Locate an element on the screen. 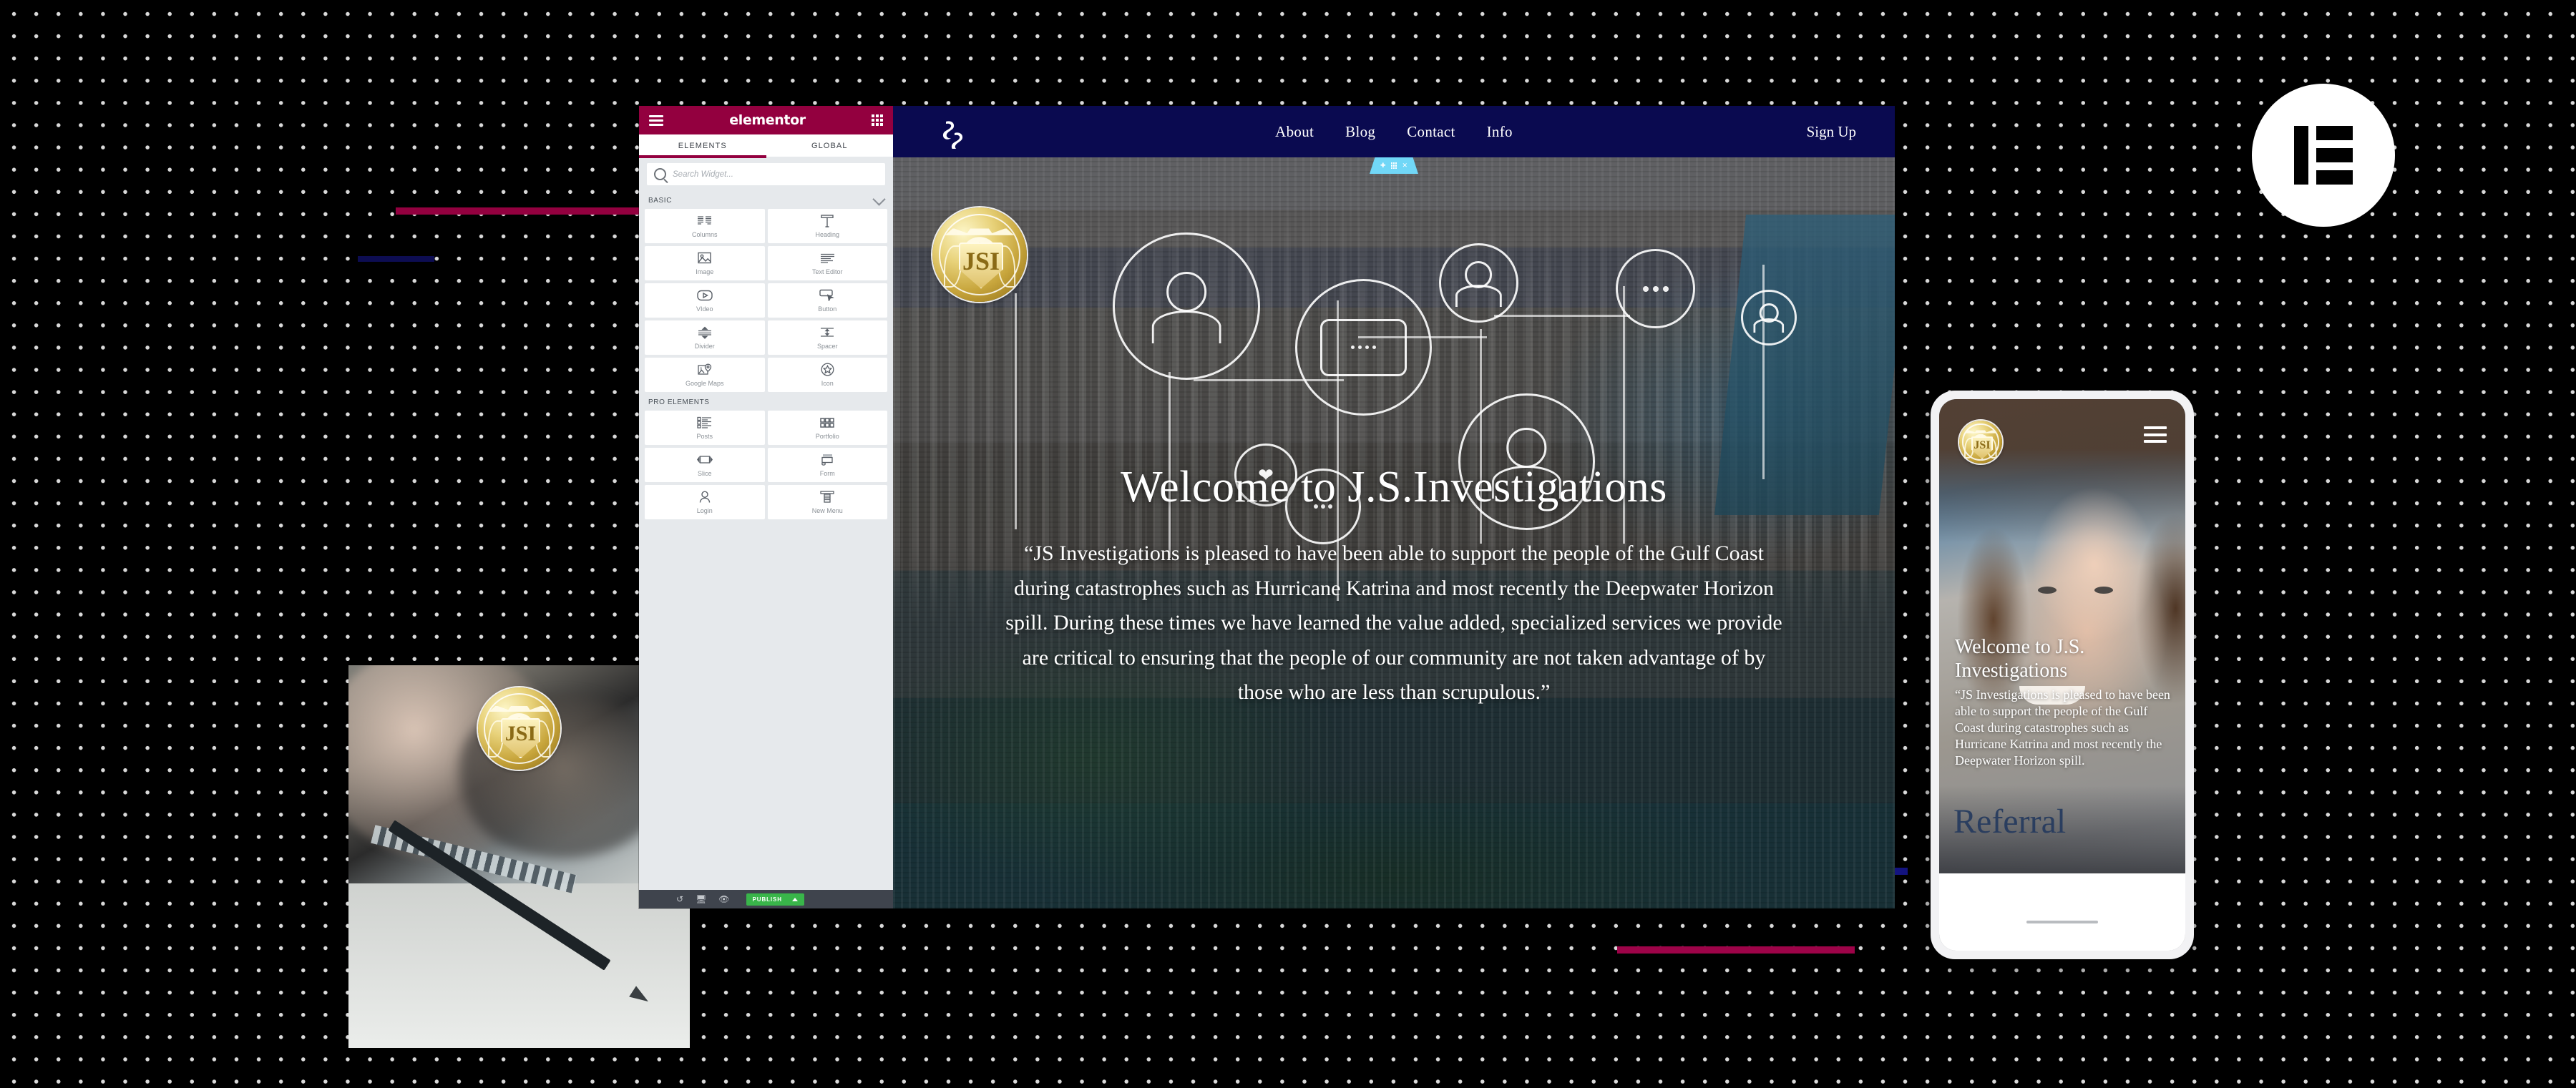 Image resolution: width=2576 pixels, height=1088 pixels. nav-link-contact: Contact is located at coordinates (1431, 132).